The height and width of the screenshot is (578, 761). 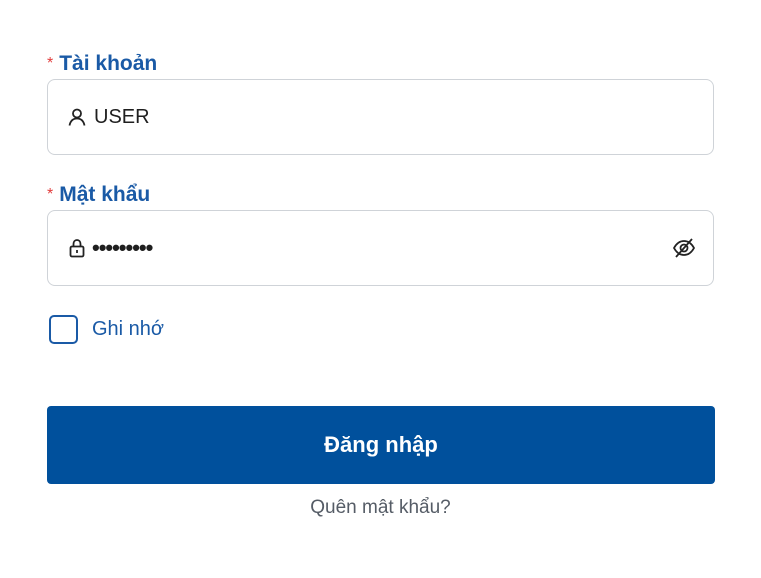 I want to click on login-button: Đăng nhập, so click(x=381, y=445).